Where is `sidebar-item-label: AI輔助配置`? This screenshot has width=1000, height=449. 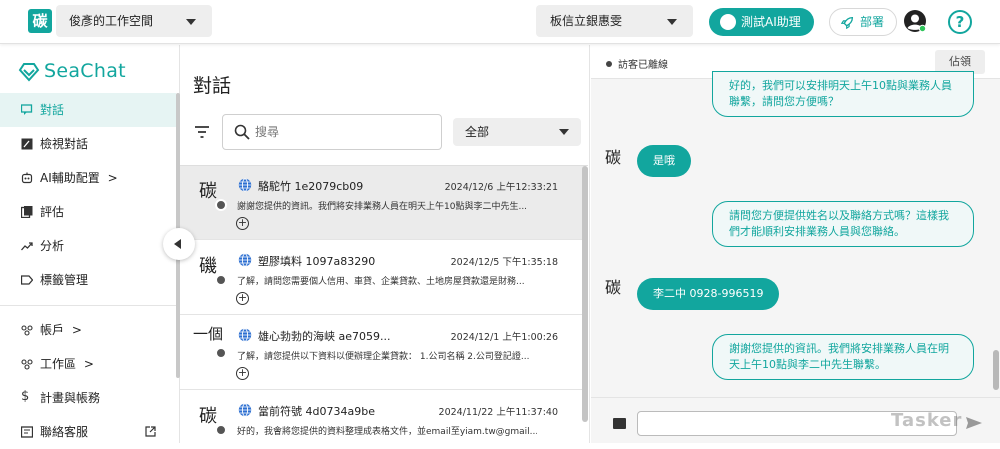 sidebar-item-label: AI輔助配置 is located at coordinates (70, 178).